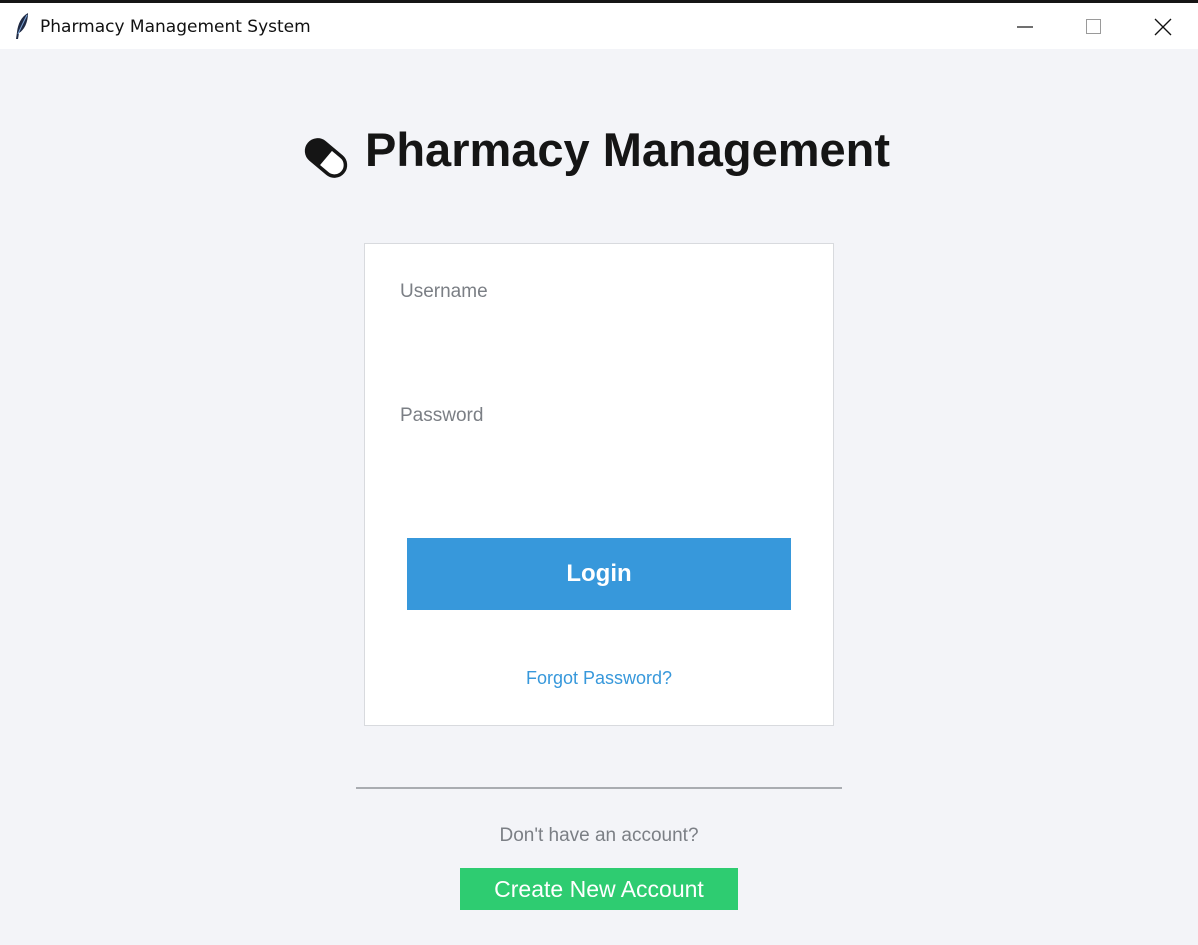 This screenshot has height=945, width=1198. What do you see at coordinates (599, 889) in the screenshot?
I see `create-account-button: Create New Account` at bounding box center [599, 889].